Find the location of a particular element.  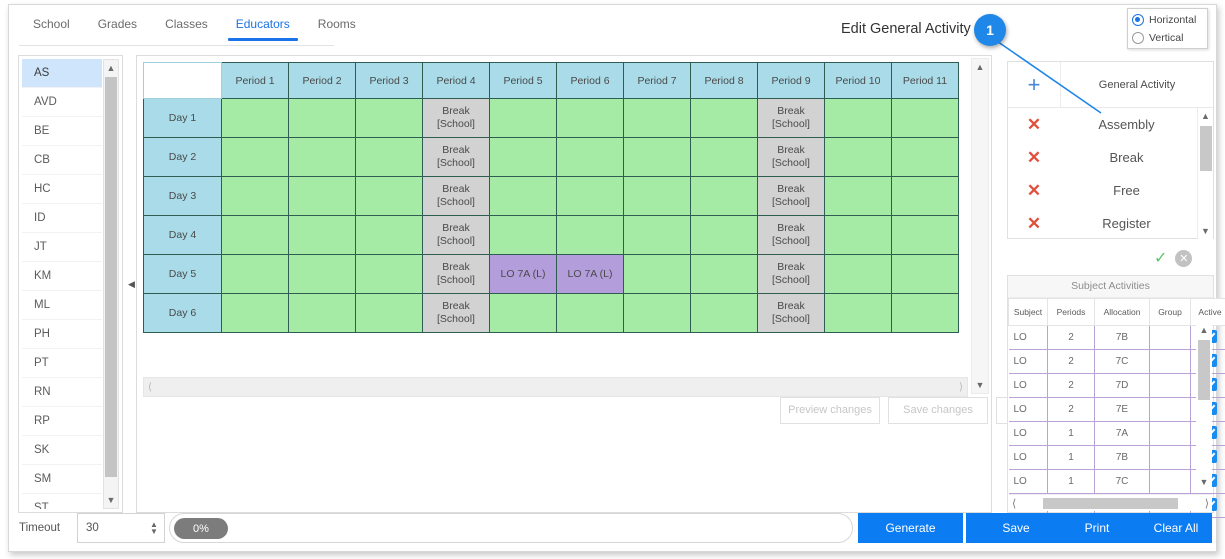

timetable-cell-activity: LO 7A (L) is located at coordinates (590, 274).